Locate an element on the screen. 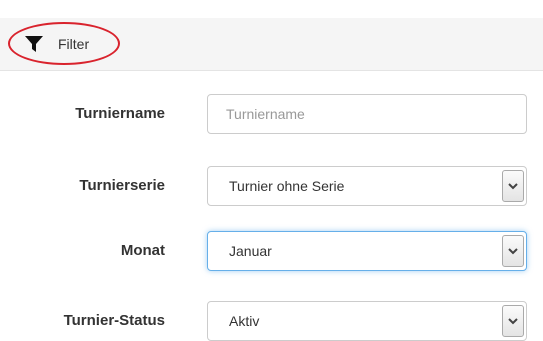 Image resolution: width=543 pixels, height=341 pixels. turnierserie-row: Turnierserie Turnier ohne Serie is located at coordinates (271, 186).